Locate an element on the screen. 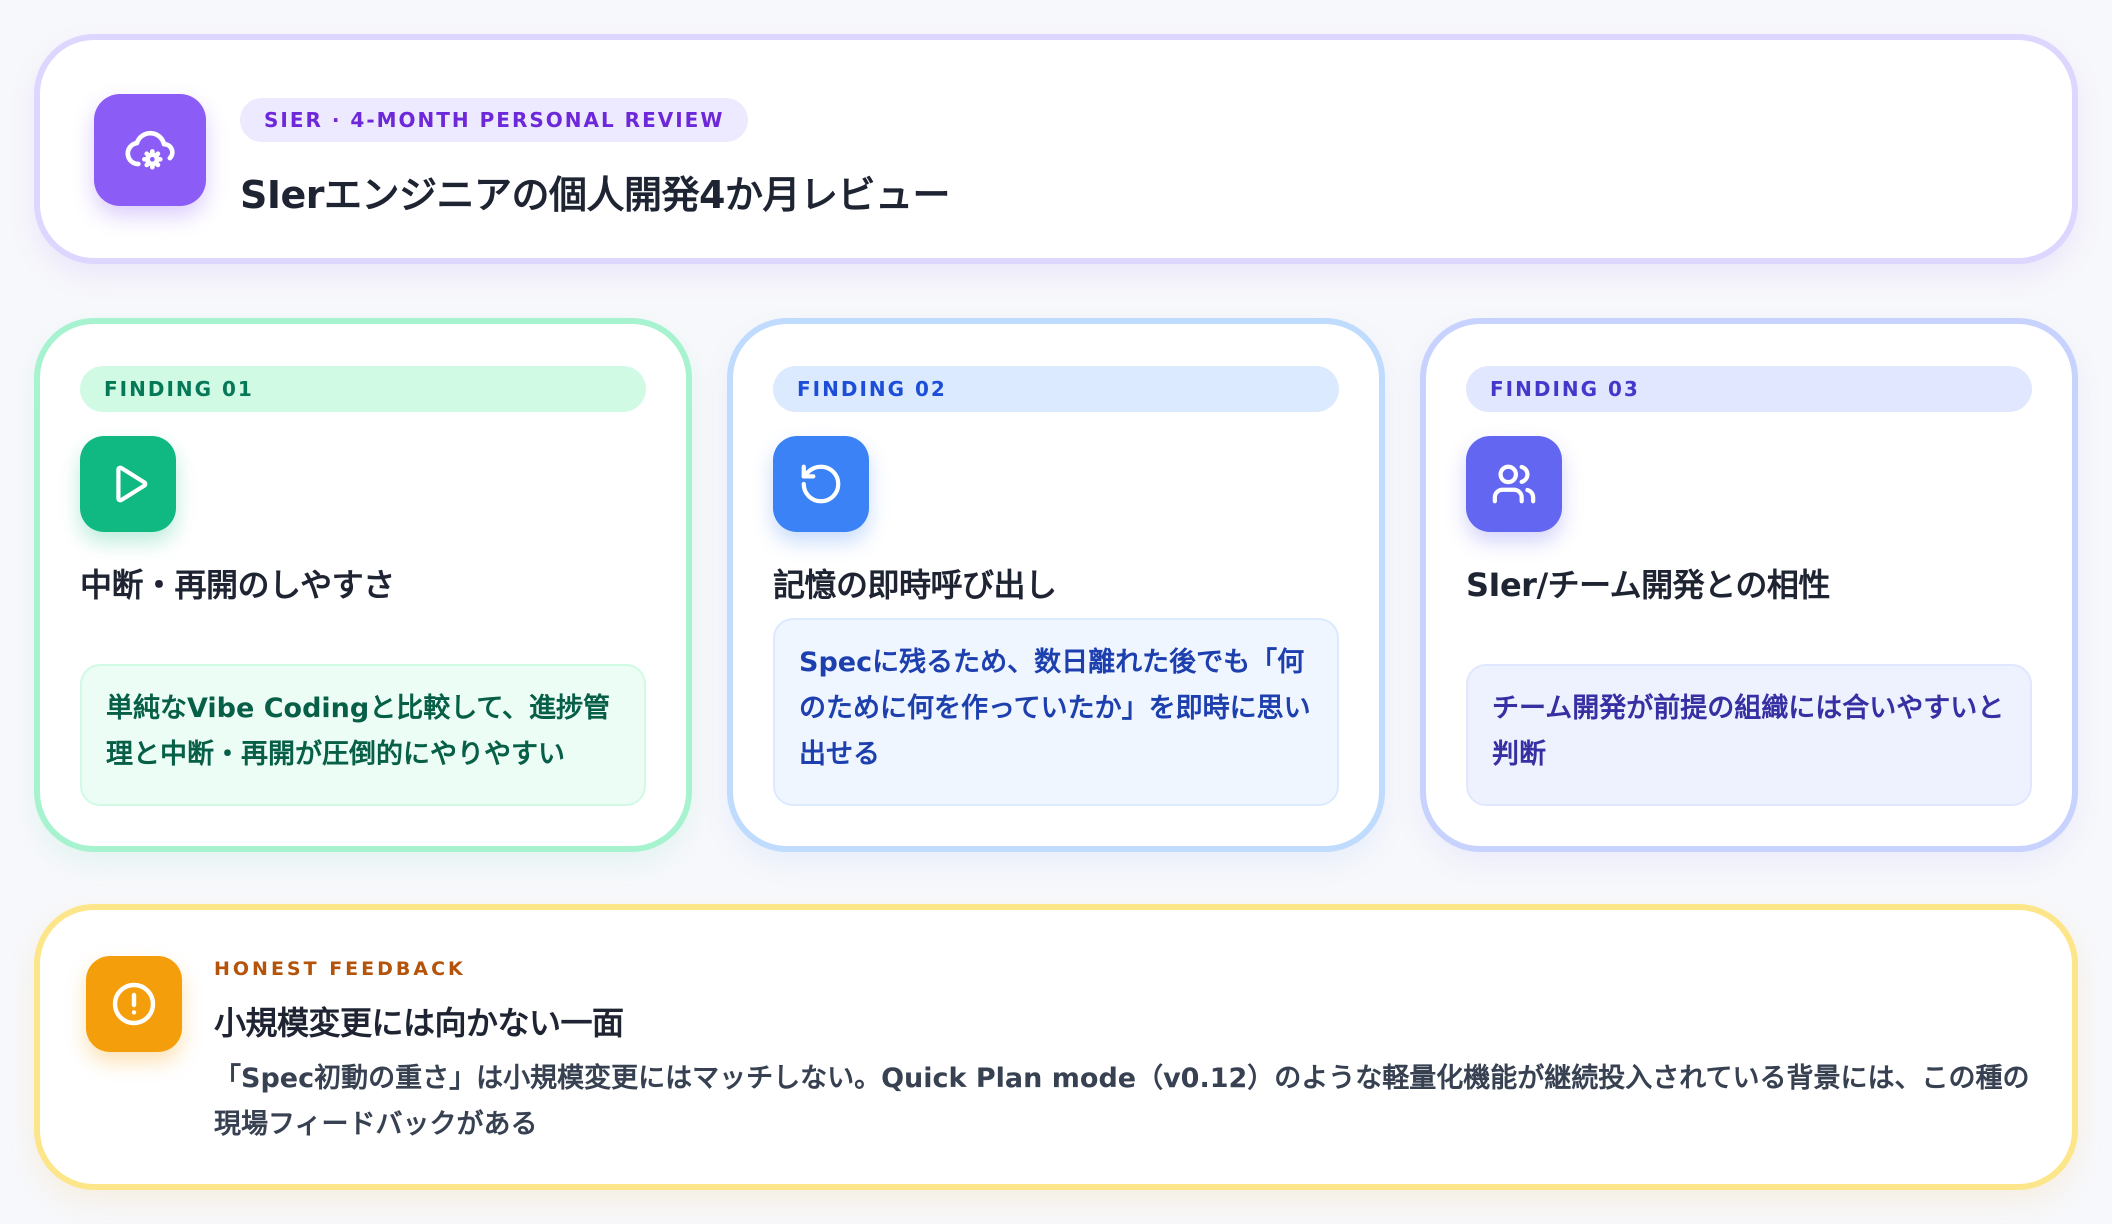 This screenshot has width=2112, height=1224. finding-body: チーム開発が前提の組織には合いやすいと判断 is located at coordinates (1749, 735).